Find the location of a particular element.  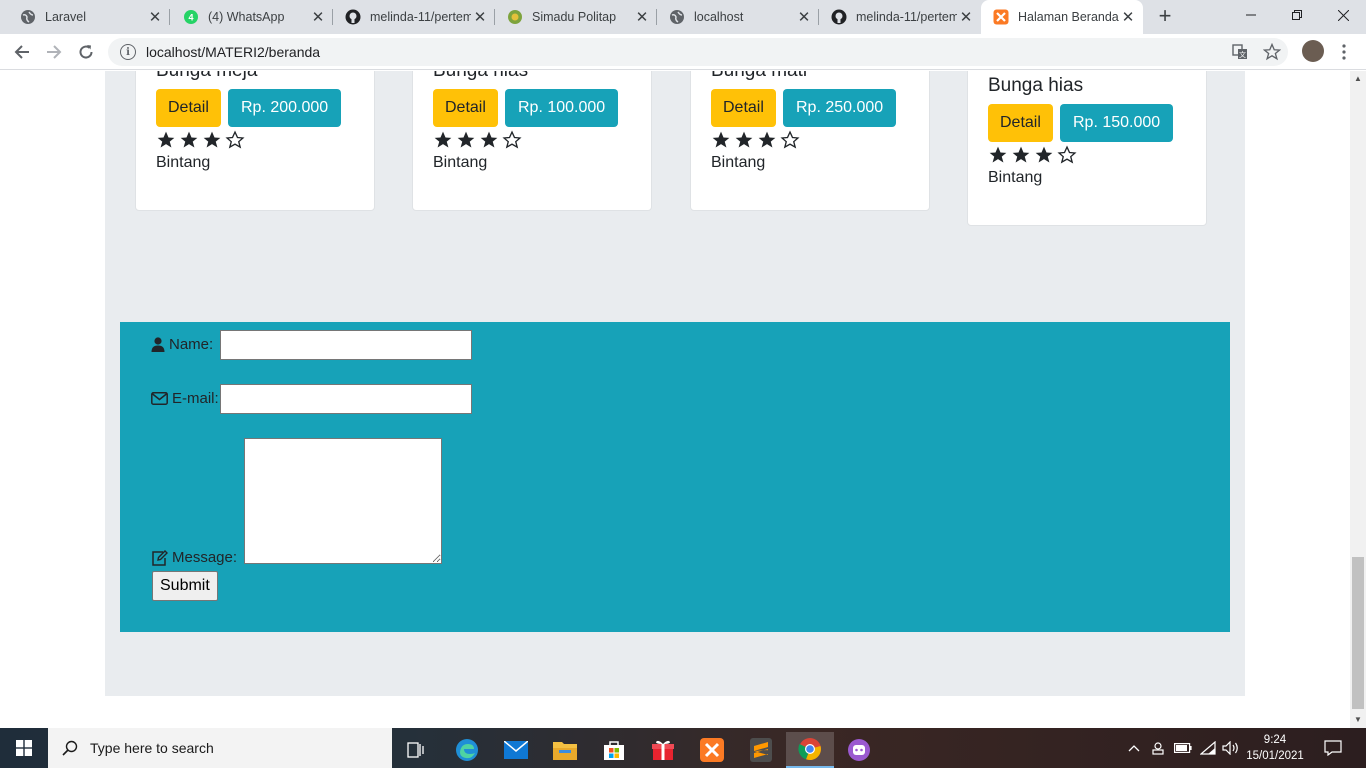

price-button: Rp. 150.000 is located at coordinates (1117, 123).